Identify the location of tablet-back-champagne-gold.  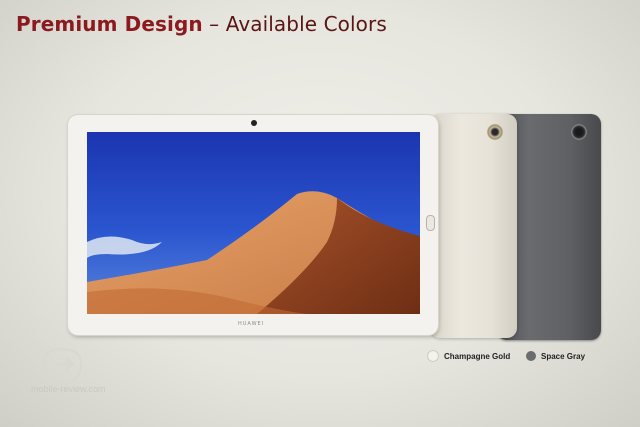
(473, 226).